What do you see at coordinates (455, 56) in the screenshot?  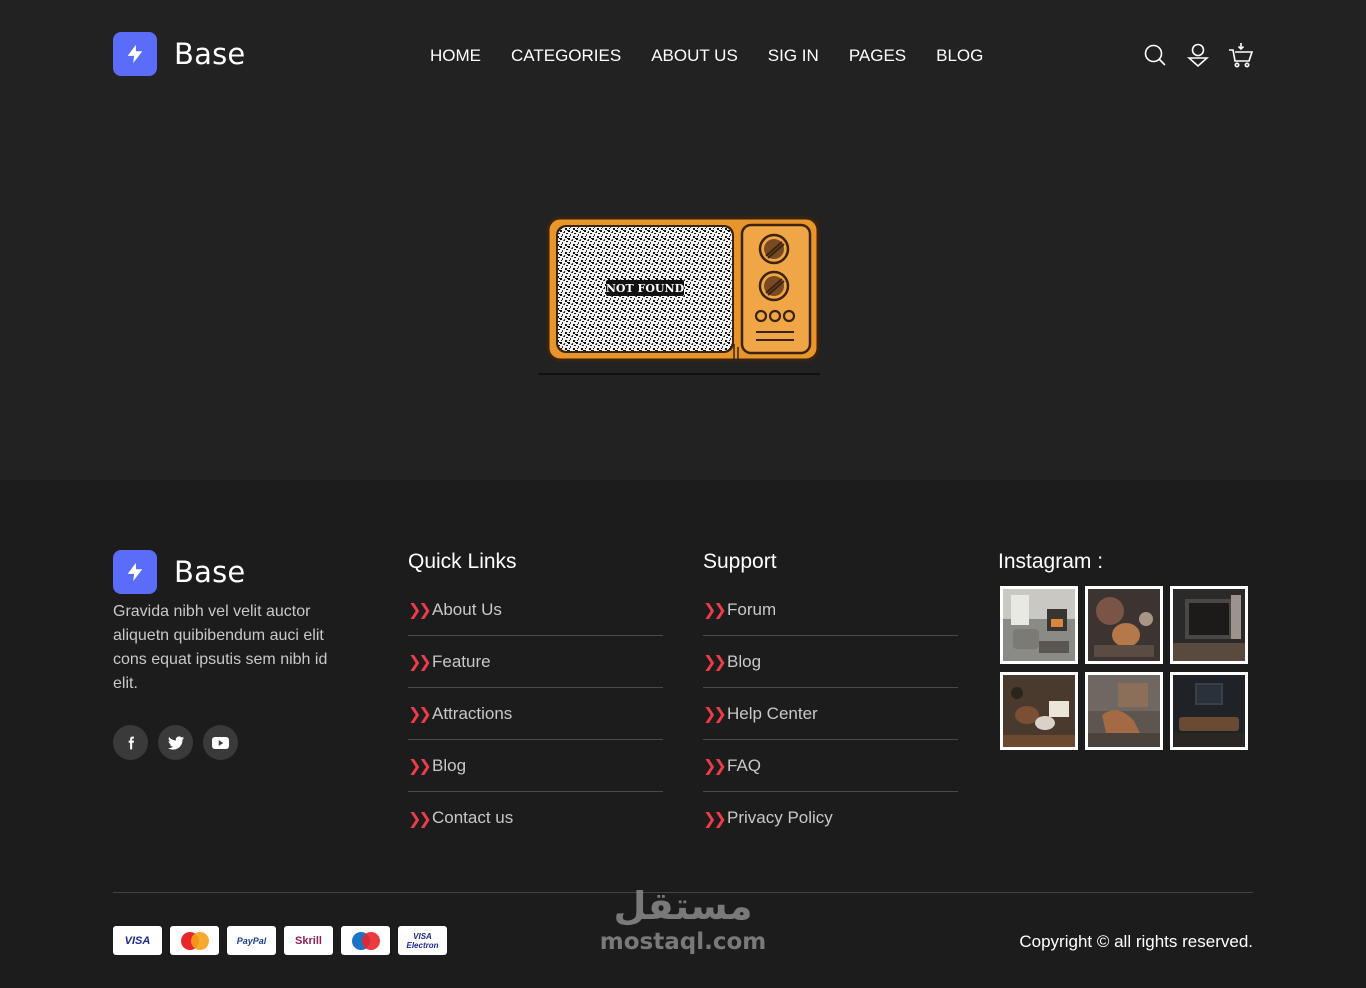 I see `nav-home: HOME` at bounding box center [455, 56].